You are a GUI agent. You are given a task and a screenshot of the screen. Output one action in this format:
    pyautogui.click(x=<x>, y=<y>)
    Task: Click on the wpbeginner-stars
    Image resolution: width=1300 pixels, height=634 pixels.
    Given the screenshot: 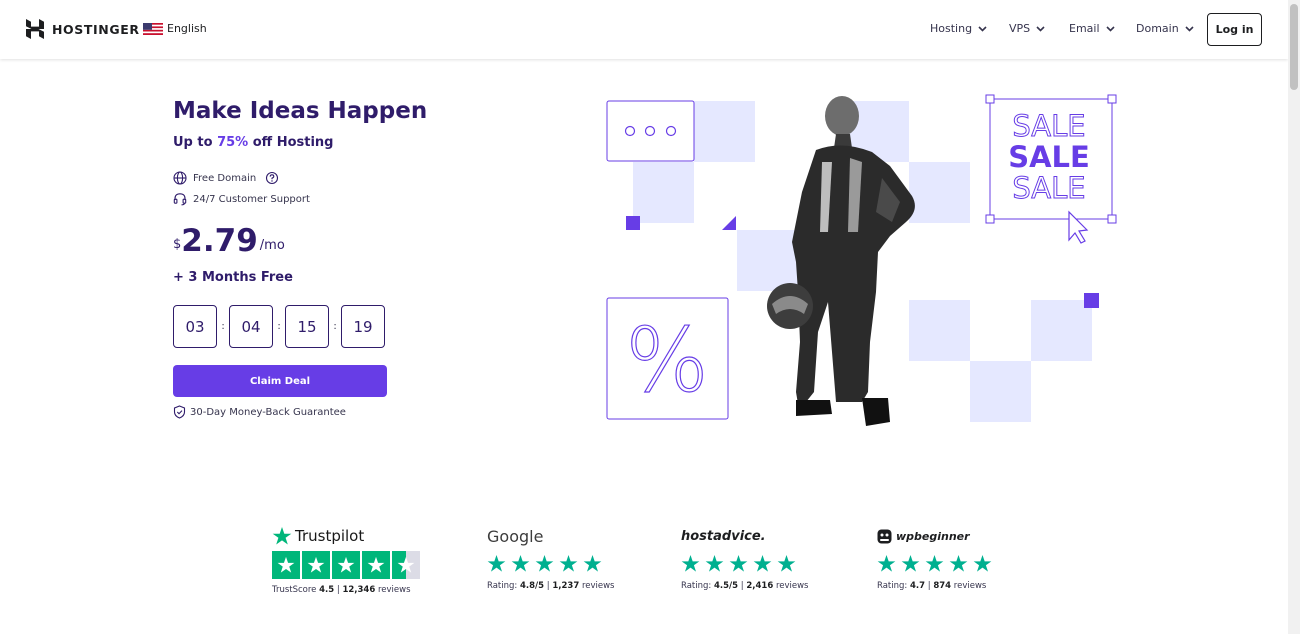 What is the action you would take?
    pyautogui.click(x=934, y=563)
    